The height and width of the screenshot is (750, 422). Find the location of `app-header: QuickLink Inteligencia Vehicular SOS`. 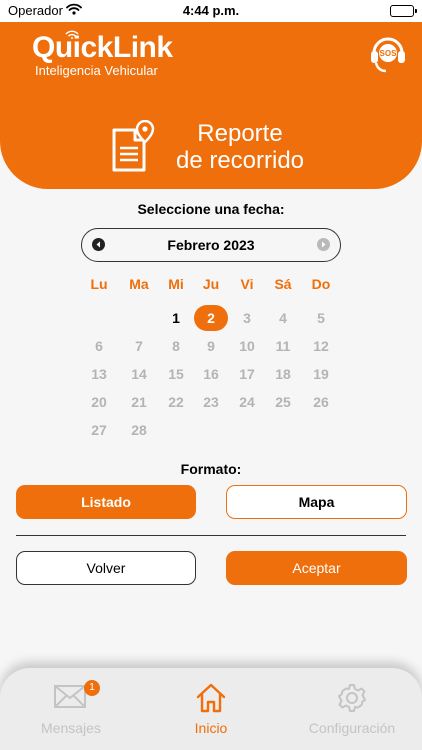

app-header: QuickLink Inteligencia Vehicular SOS is located at coordinates (211, 54).